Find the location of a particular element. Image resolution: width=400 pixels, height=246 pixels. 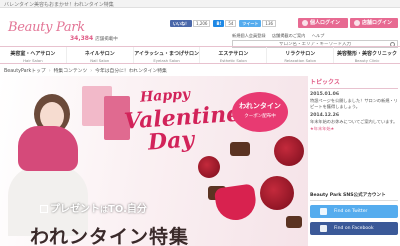

store-login-button: 店舗ログイン is located at coordinates (374, 23).